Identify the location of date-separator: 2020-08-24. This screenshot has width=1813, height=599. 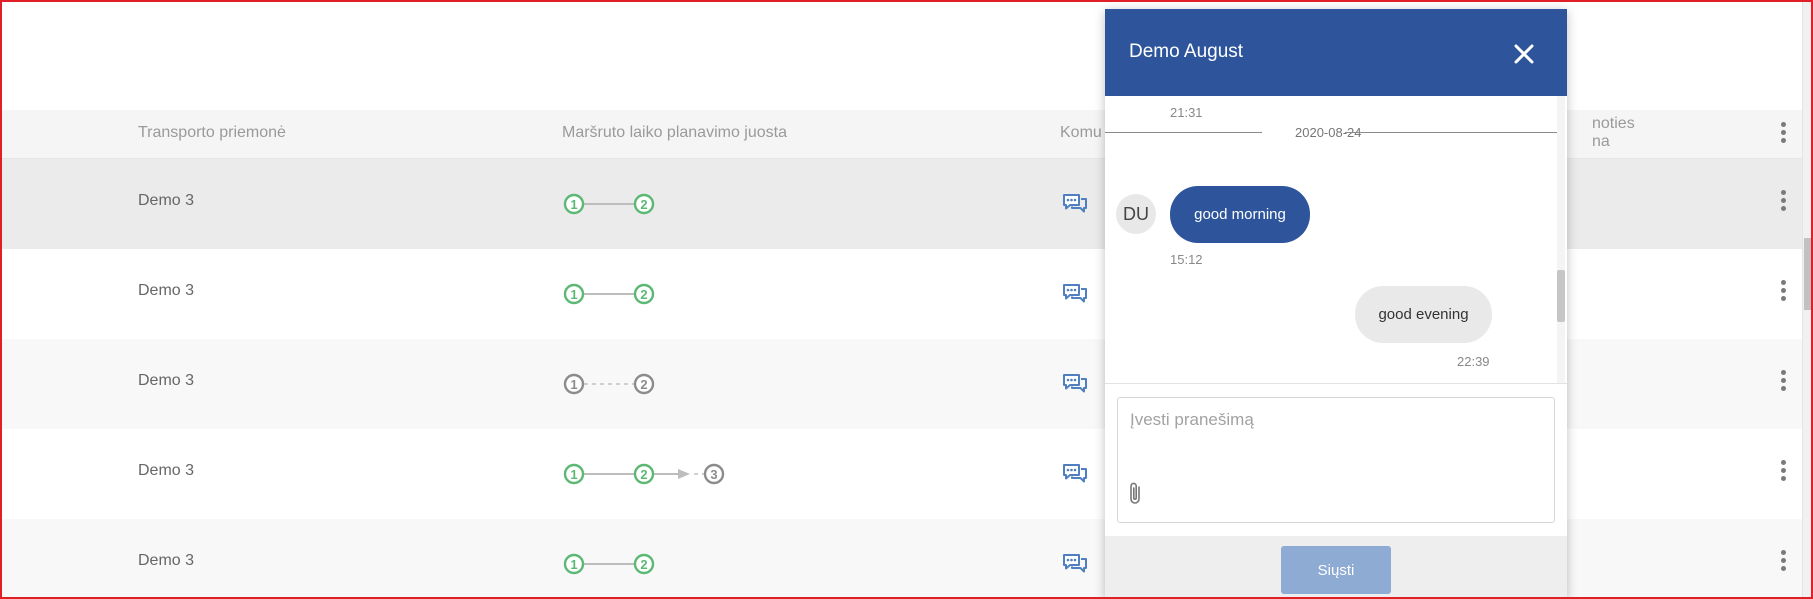
(1331, 132).